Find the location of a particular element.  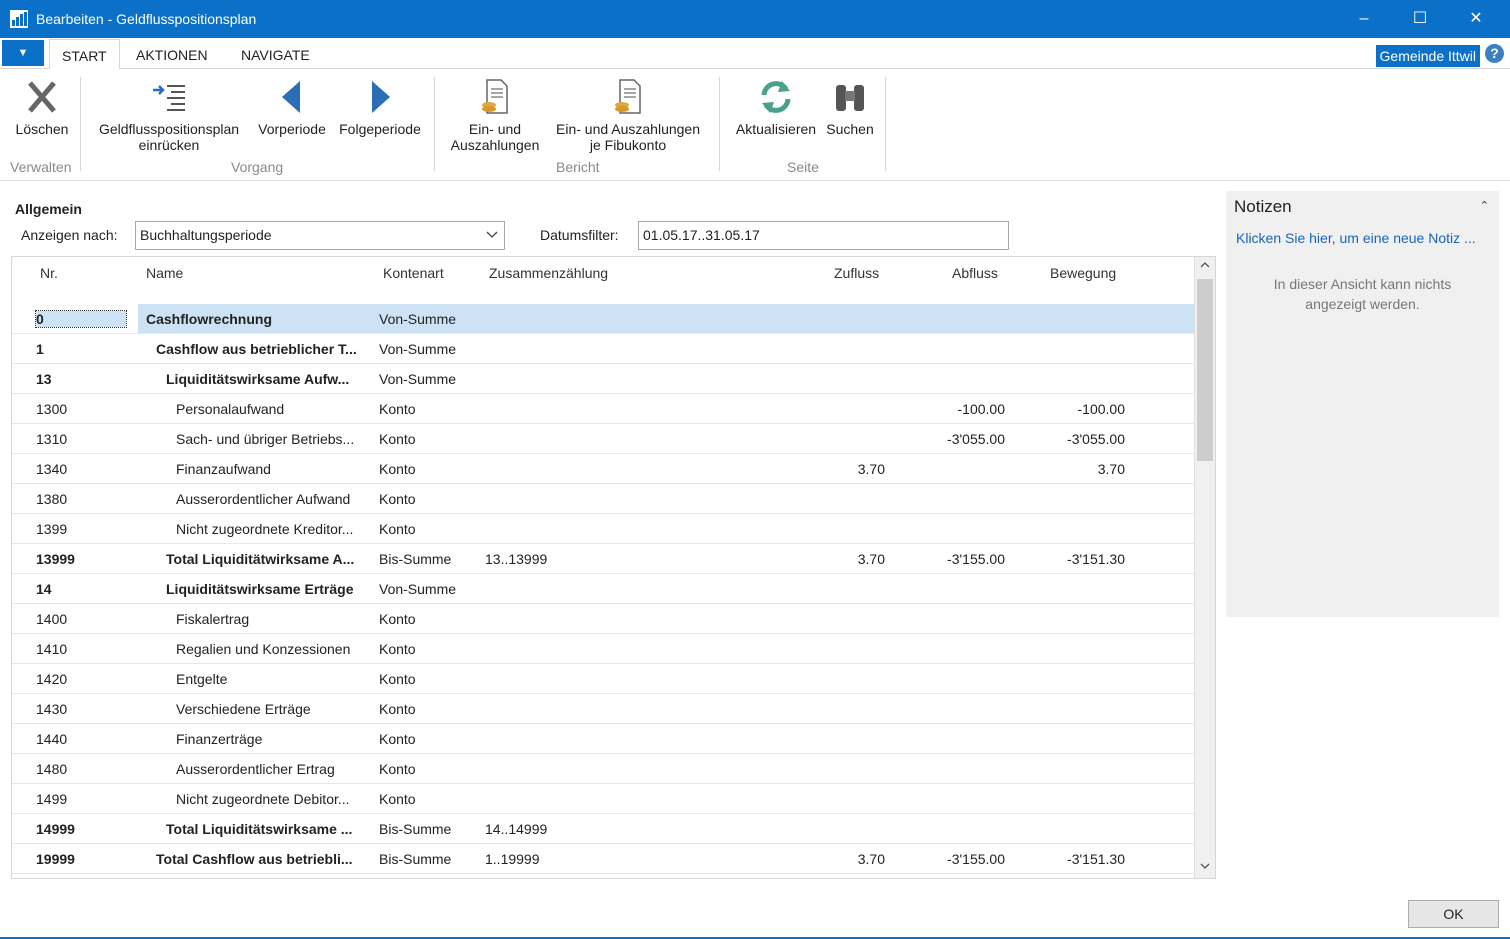

cell-nr: 1380 is located at coordinates (81, 499).